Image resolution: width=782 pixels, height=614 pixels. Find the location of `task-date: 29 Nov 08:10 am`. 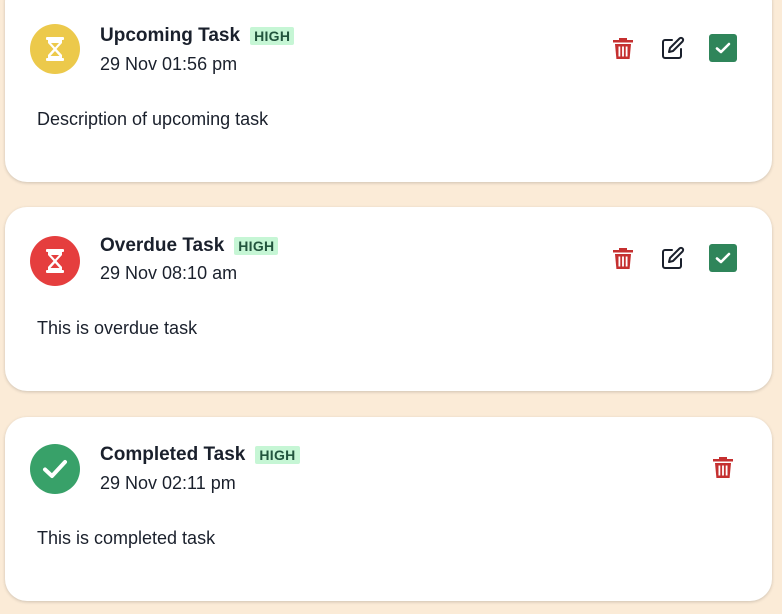

task-date: 29 Nov 08:10 am is located at coordinates (169, 273).